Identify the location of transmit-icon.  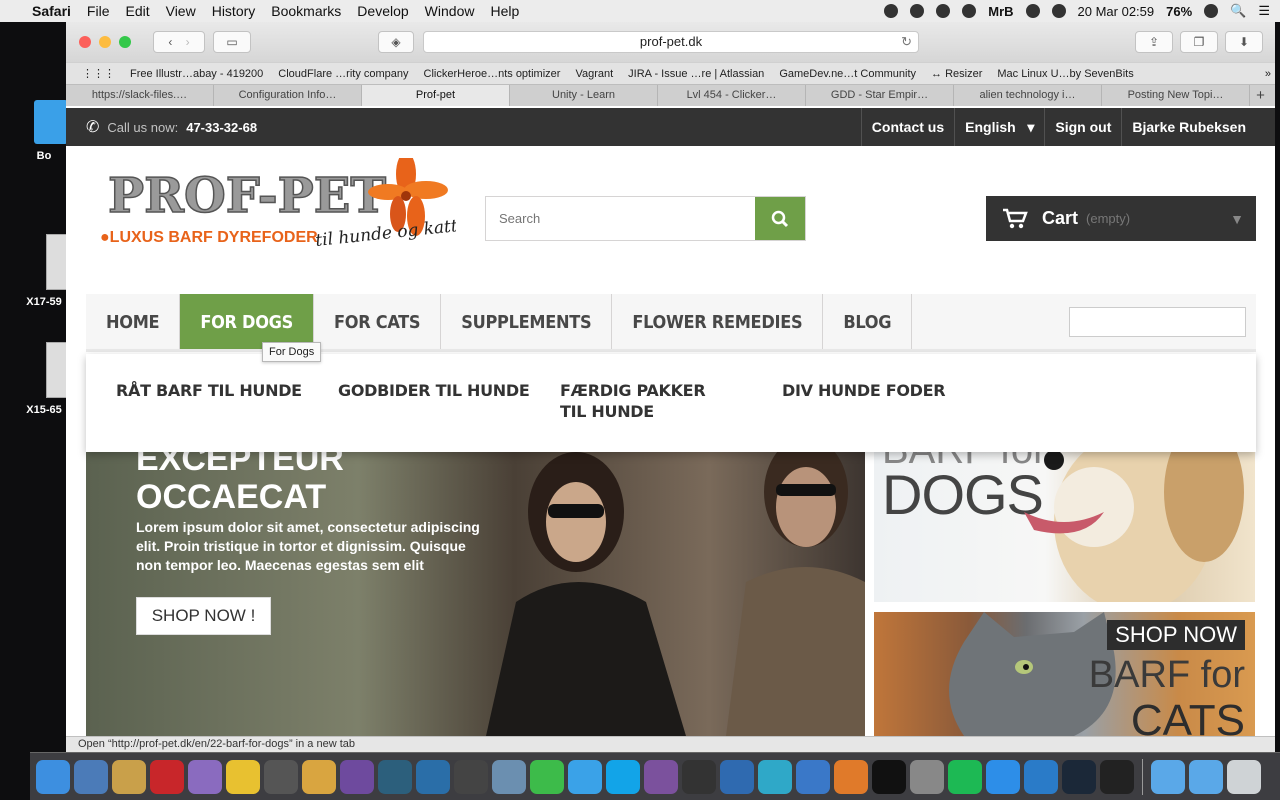
(205, 776).